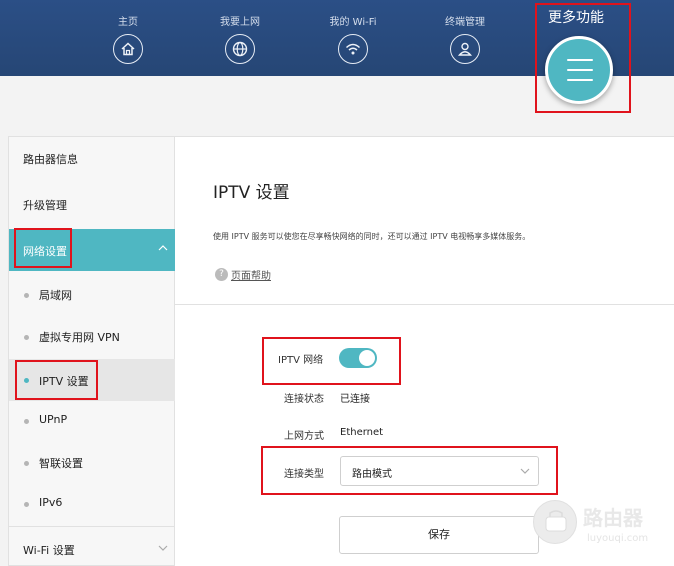 This screenshot has height=566, width=674. Describe the element at coordinates (465, 22) in the screenshot. I see `nav-label-devices: 终端管理` at that location.